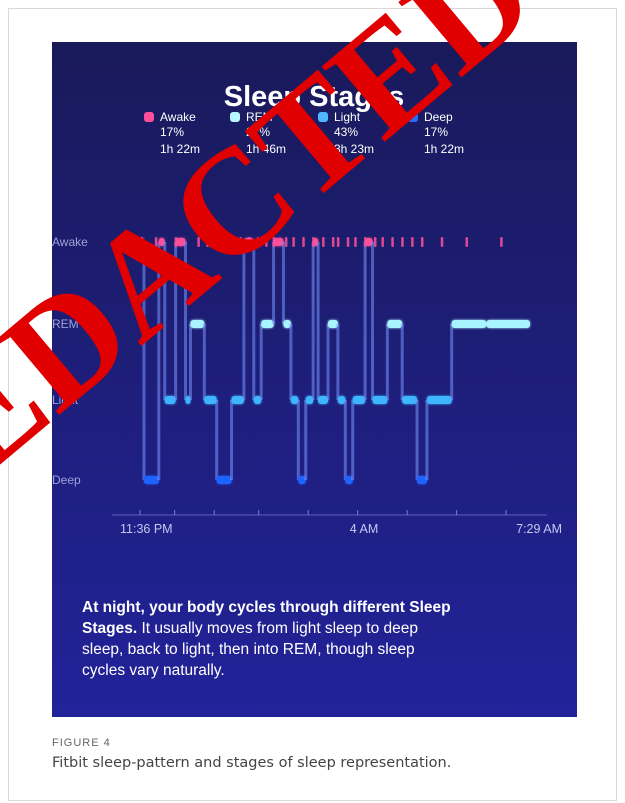 This screenshot has width=625, height=803. Describe the element at coordinates (539, 529) in the screenshot. I see `x-tick-label: 7:29 AM` at that location.